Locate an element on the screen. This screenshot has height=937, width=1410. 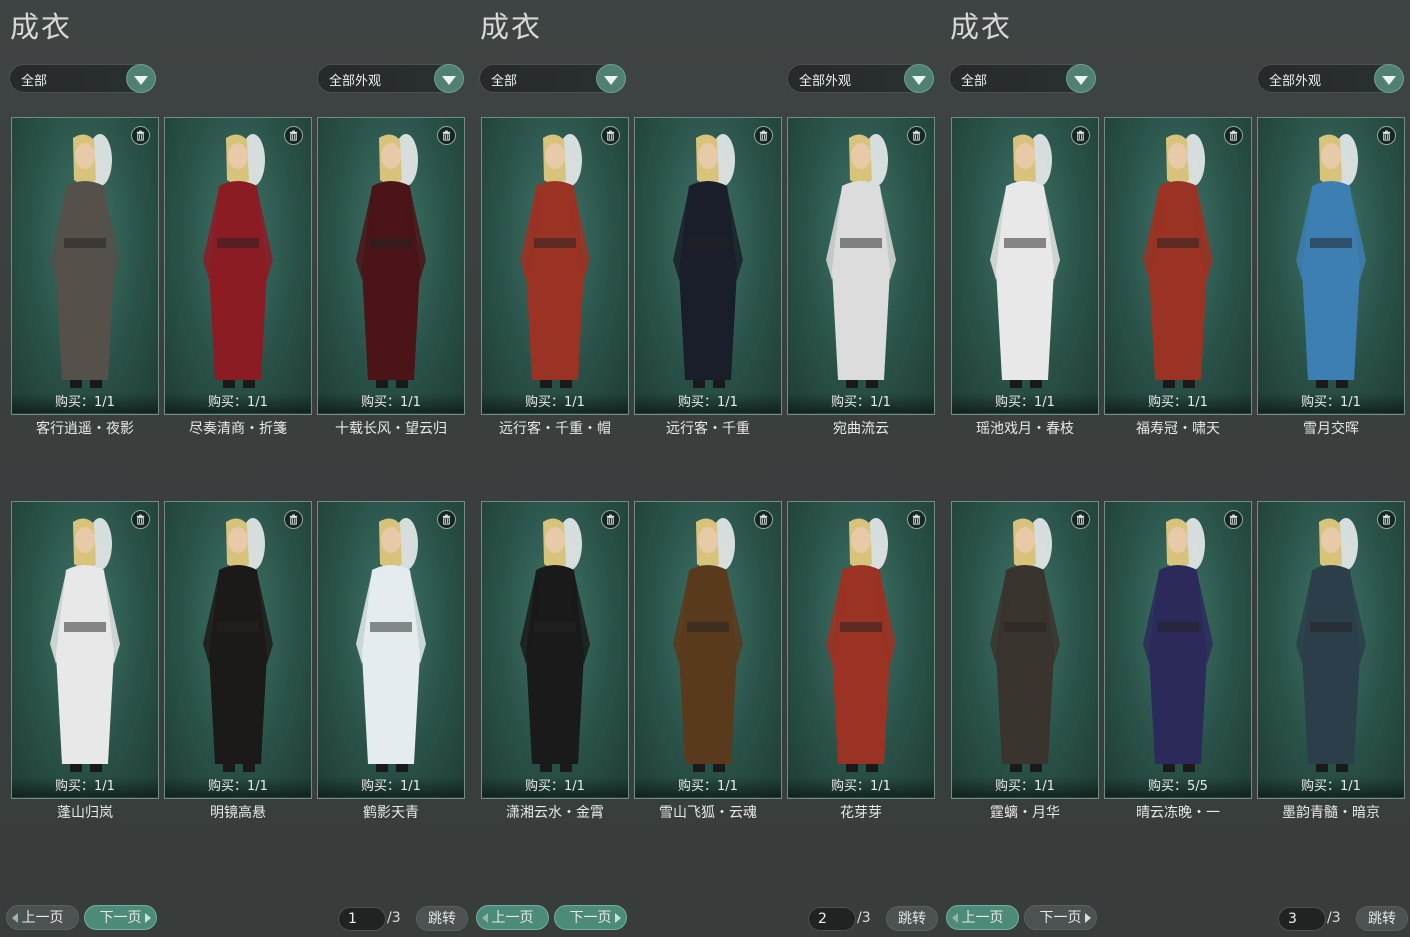
outfit-name: 鹤影天青 is located at coordinates (391, 813).